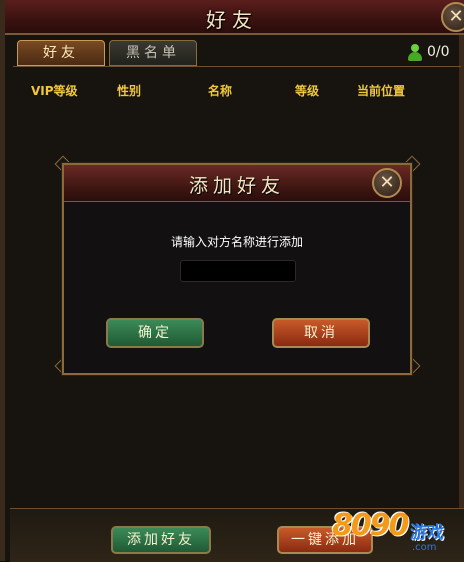 This screenshot has width=464, height=562. I want to click on friend-name-input, so click(238, 271).